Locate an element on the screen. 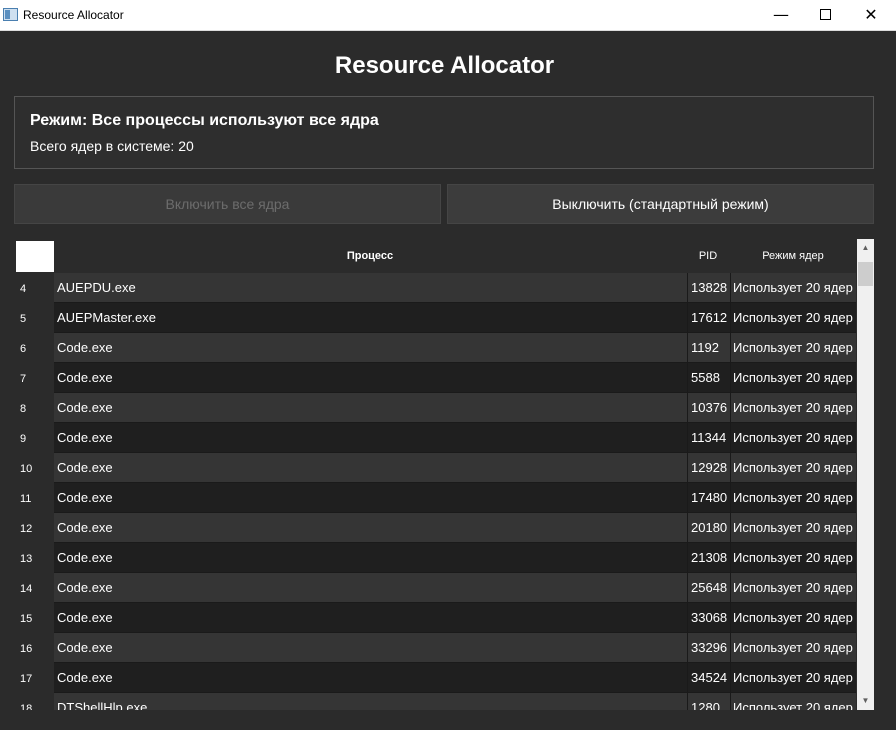 The width and height of the screenshot is (896, 730). close-button: ✕ is located at coordinates (871, 15).